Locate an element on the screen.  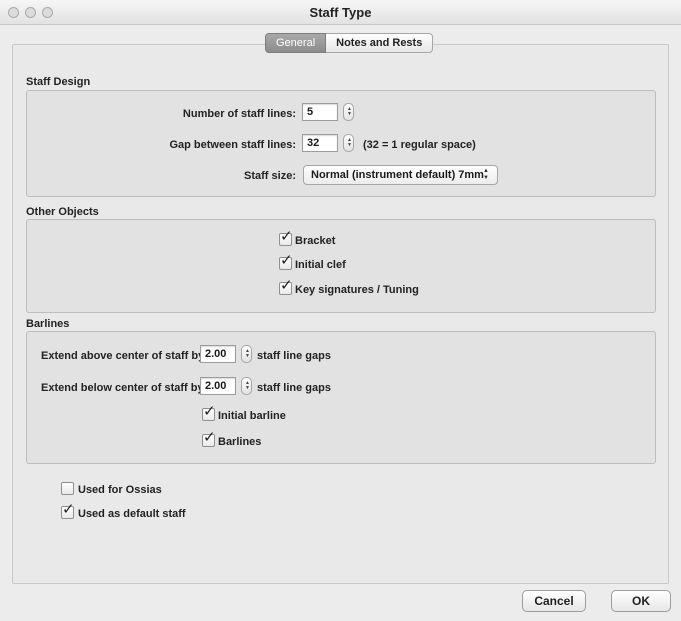
extend-below-stepper: ▲ ▼ is located at coordinates (246, 386).